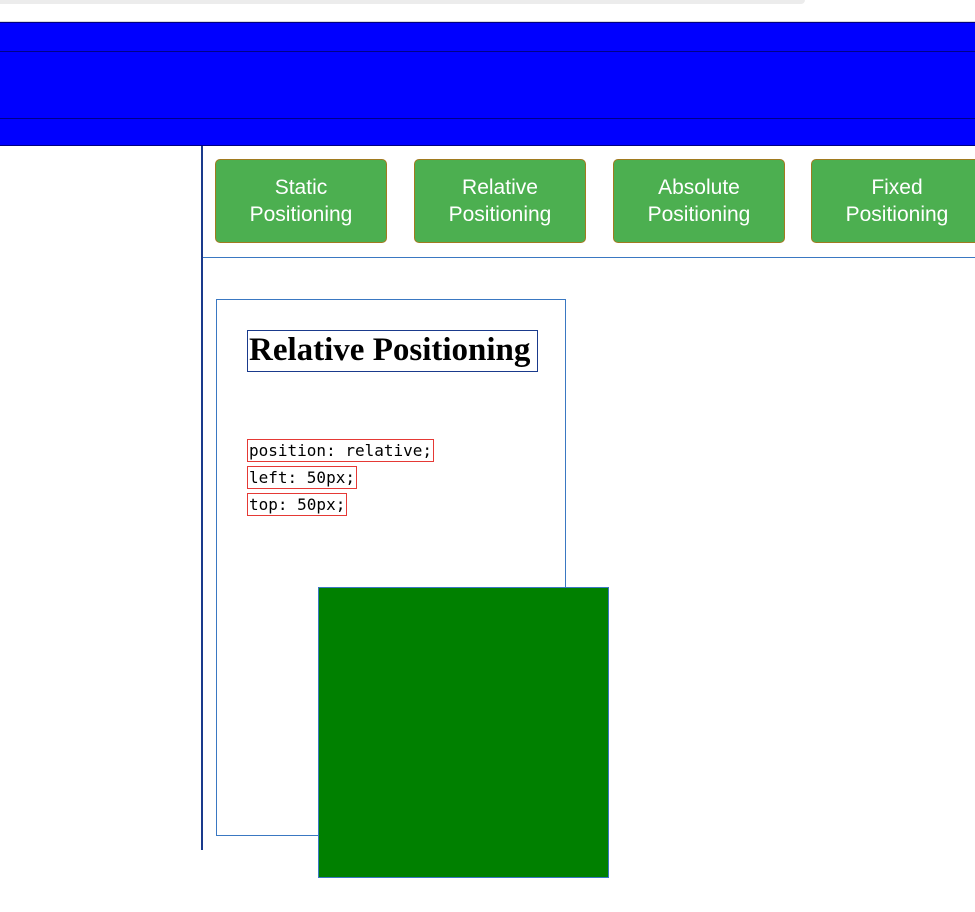 The image size is (975, 912). I want to click on css-code-line: left: 50px;, so click(302, 477).